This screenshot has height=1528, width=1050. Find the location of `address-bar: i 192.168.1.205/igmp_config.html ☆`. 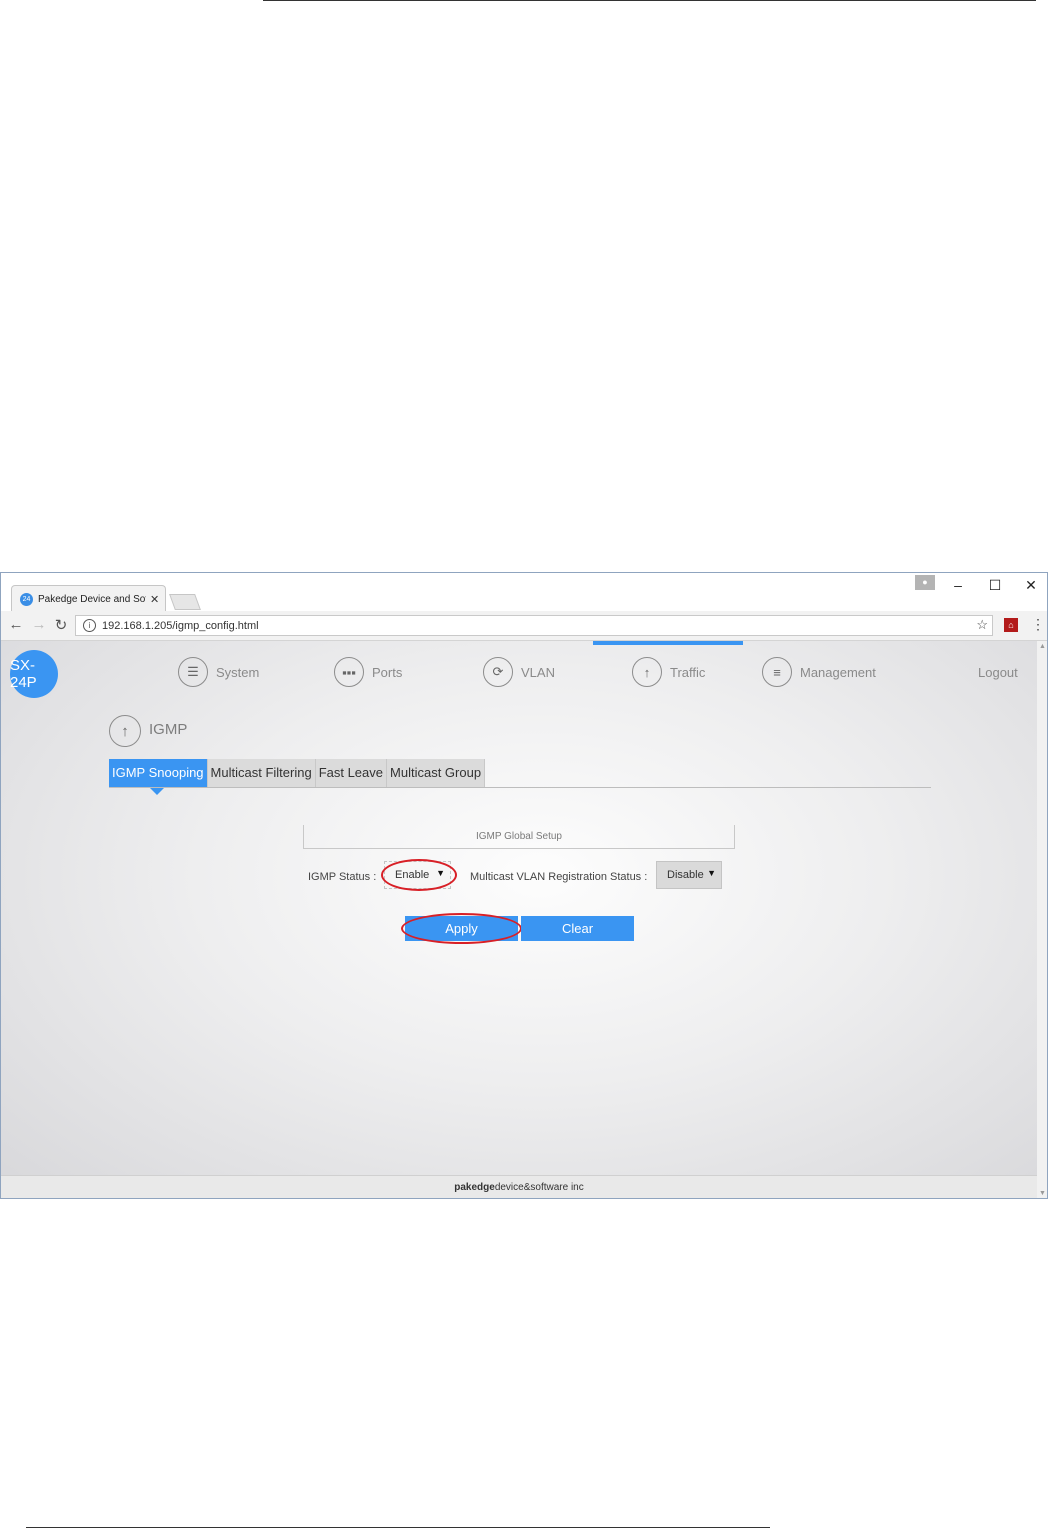

address-bar: i 192.168.1.205/igmp_config.html ☆ is located at coordinates (534, 625).